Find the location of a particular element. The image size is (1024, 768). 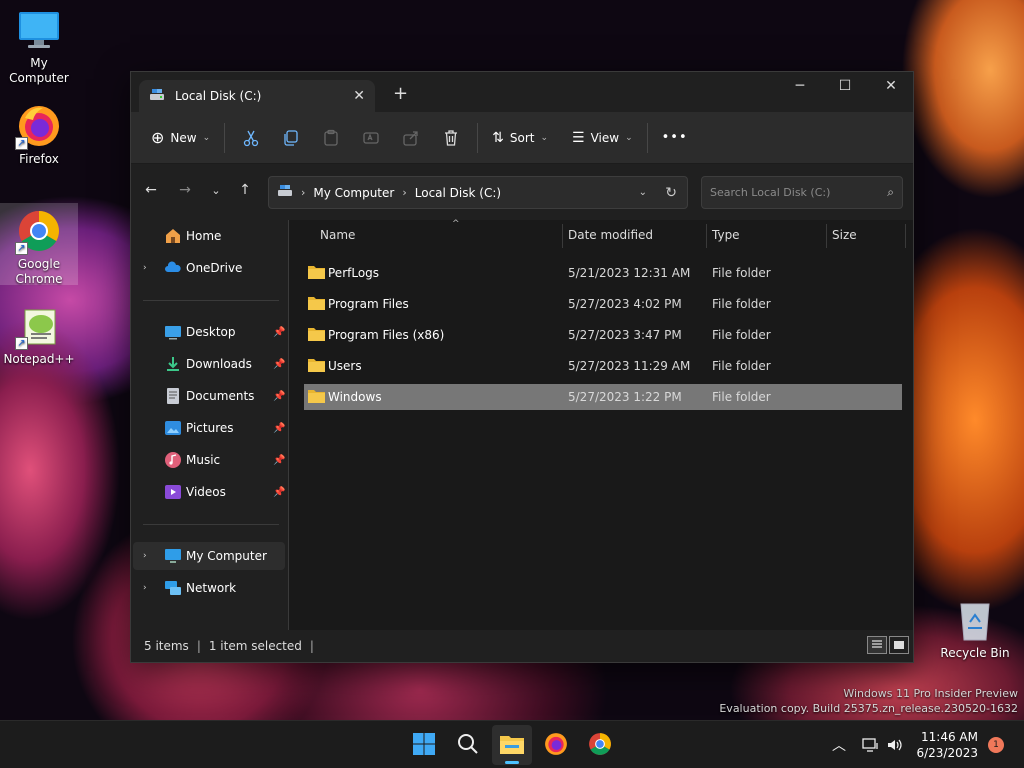

copy-icon is located at coordinates (291, 138).